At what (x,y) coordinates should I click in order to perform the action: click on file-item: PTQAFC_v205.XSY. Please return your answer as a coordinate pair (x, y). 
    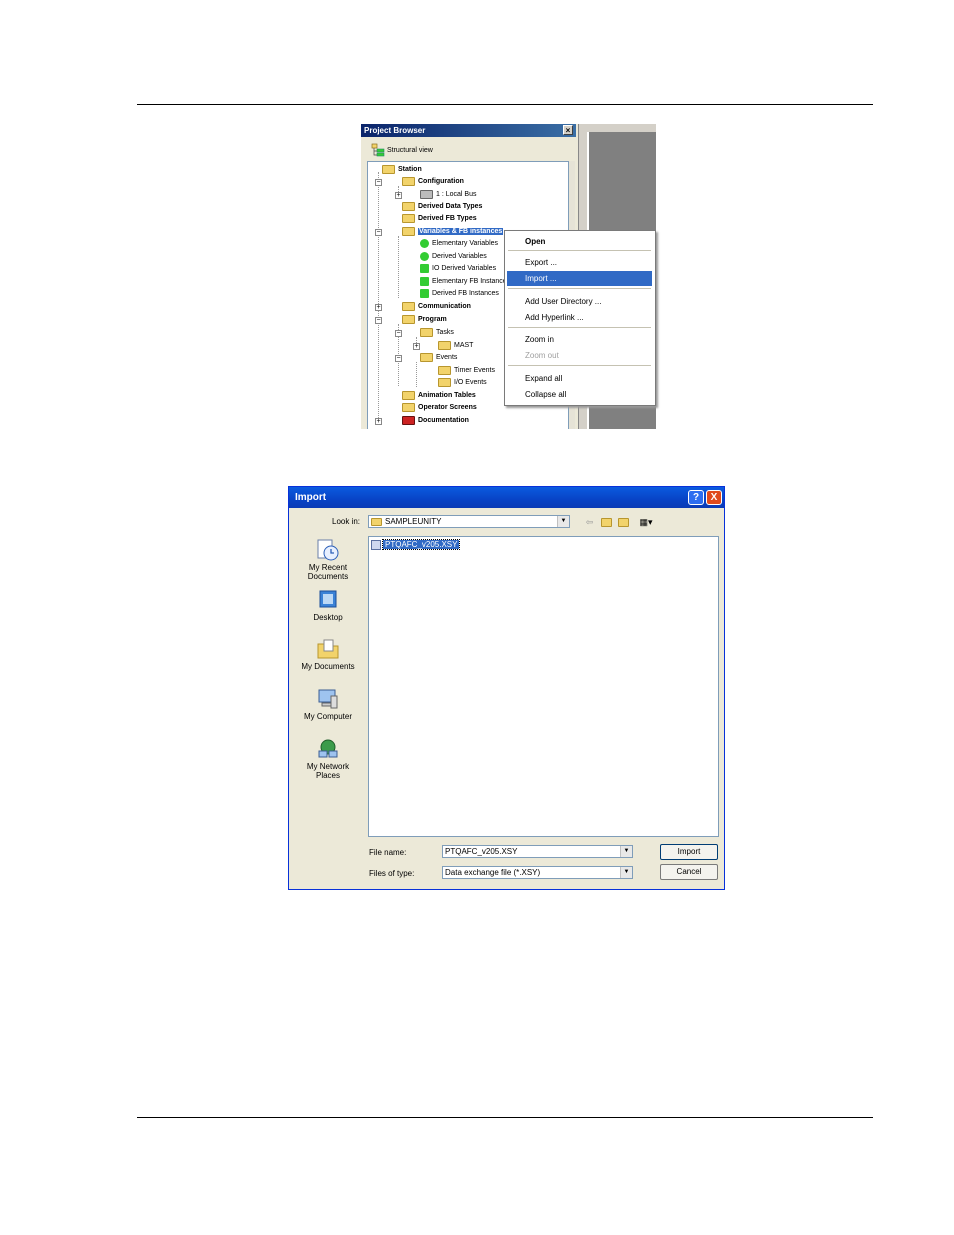
    Looking at the image, I should click on (416, 545).